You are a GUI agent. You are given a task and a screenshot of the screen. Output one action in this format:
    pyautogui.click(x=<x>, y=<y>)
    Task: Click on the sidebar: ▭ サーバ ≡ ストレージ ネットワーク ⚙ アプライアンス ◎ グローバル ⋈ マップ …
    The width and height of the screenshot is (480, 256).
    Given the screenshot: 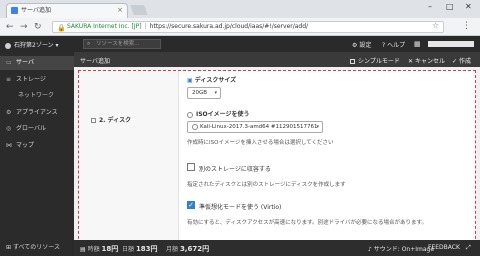 What is the action you would take?
    pyautogui.click(x=37, y=154)
    